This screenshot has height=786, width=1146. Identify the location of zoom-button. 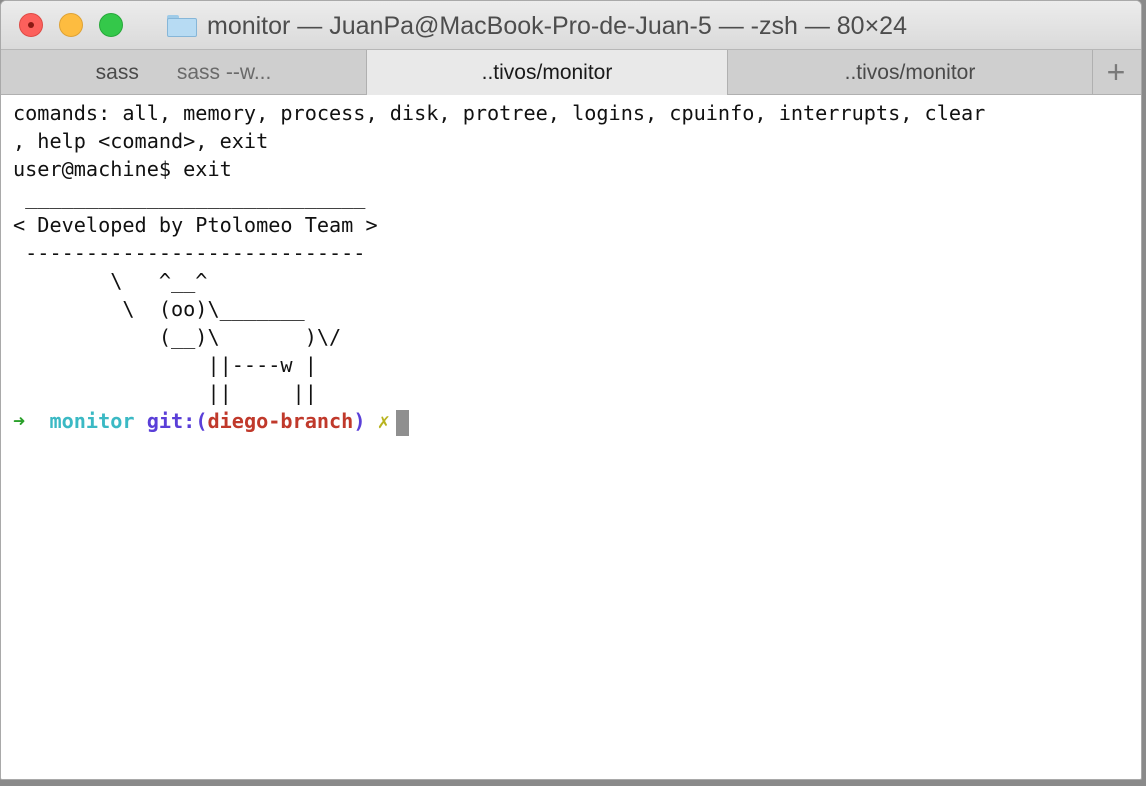
(111, 25).